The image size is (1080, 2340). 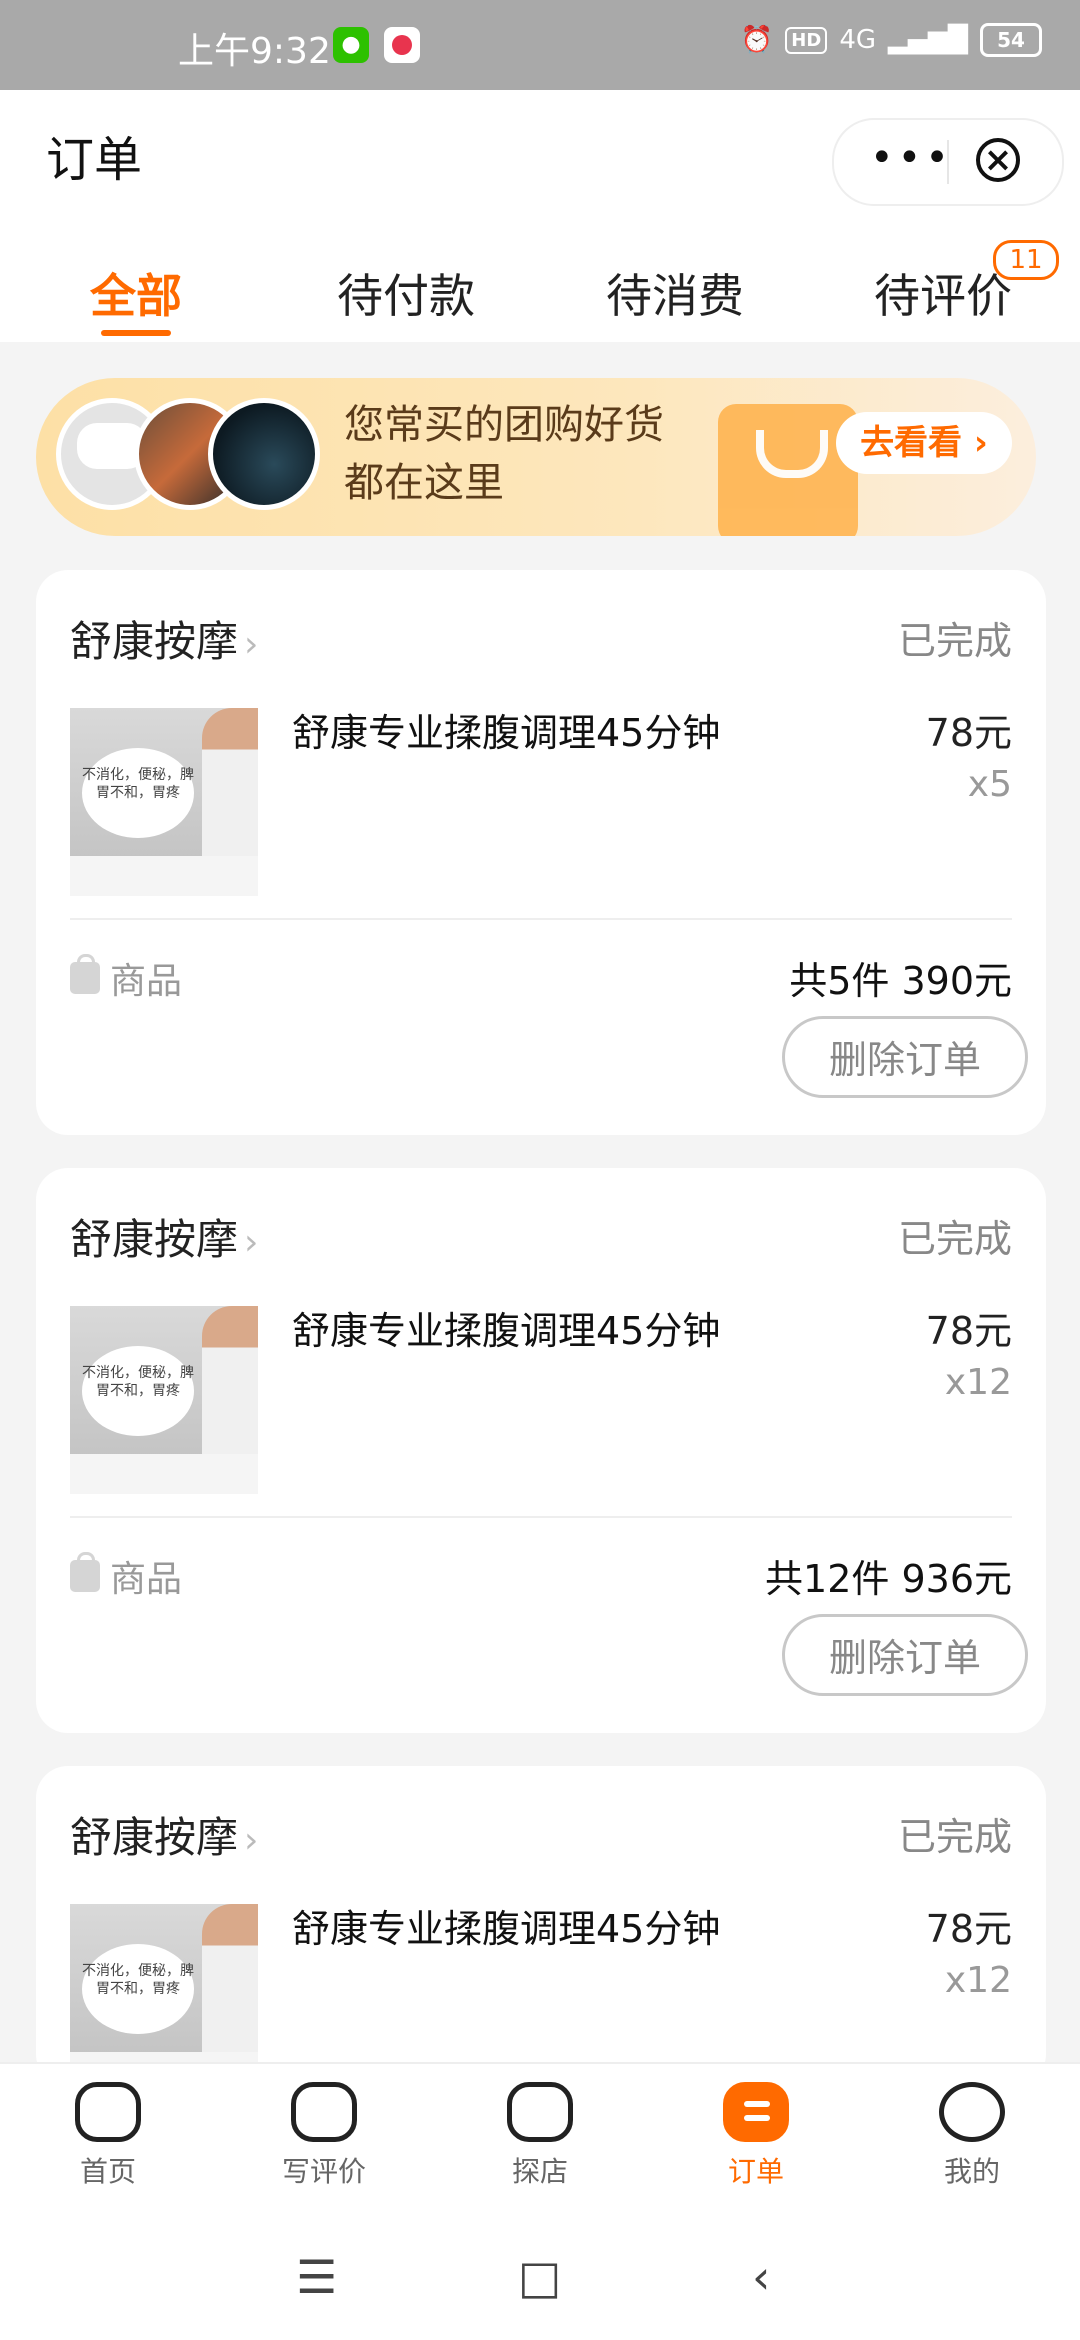 I want to click on system-nav-bar: ☰ □ ‹, so click(x=540, y=2275).